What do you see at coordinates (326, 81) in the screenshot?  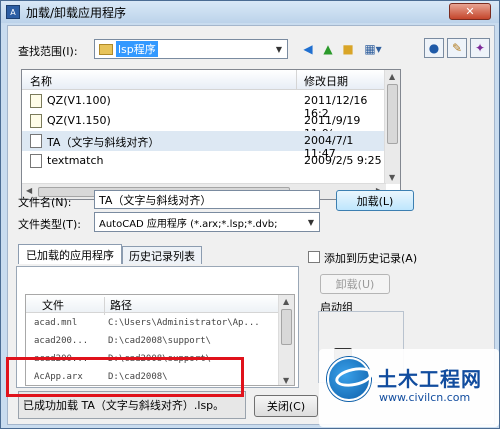 I see `column-date-header: 修改日期` at bounding box center [326, 81].